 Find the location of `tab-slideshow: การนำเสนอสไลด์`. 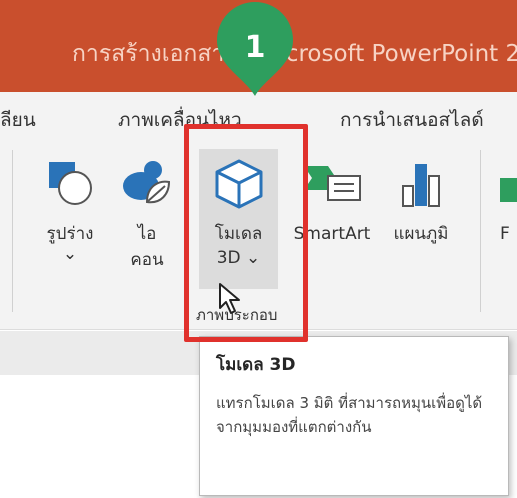

tab-slideshow: การนำเสนอสไลด์ is located at coordinates (412, 120).